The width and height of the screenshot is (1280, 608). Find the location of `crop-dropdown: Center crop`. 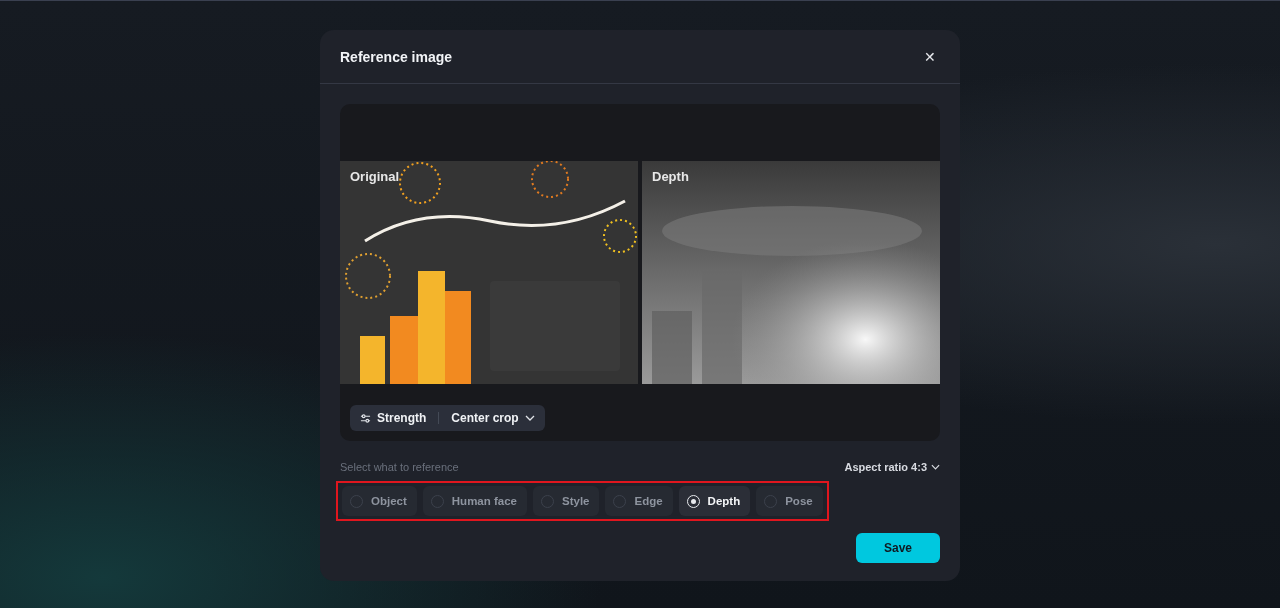

crop-dropdown: Center crop is located at coordinates (493, 418).